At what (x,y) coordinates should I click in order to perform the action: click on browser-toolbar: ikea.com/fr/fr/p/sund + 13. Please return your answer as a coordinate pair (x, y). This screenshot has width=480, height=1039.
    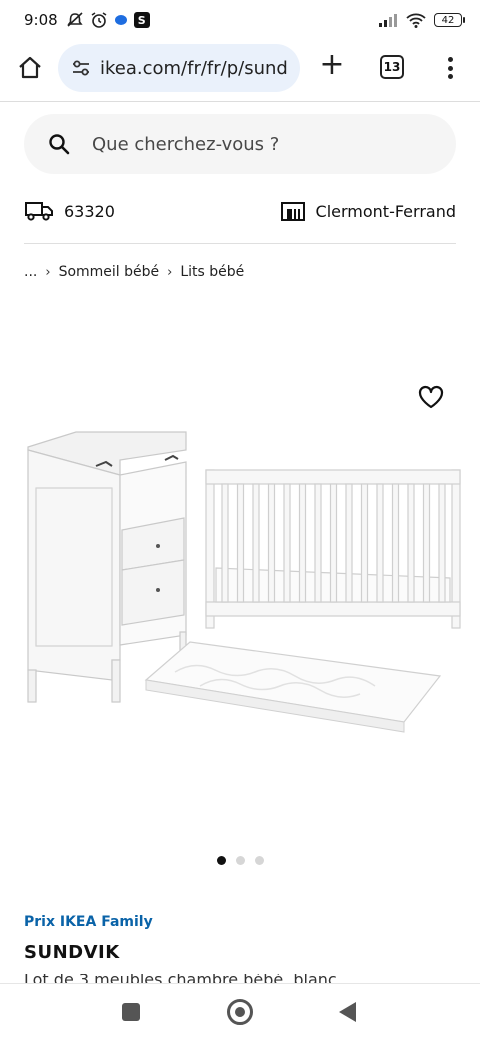
    Looking at the image, I should click on (240, 68).